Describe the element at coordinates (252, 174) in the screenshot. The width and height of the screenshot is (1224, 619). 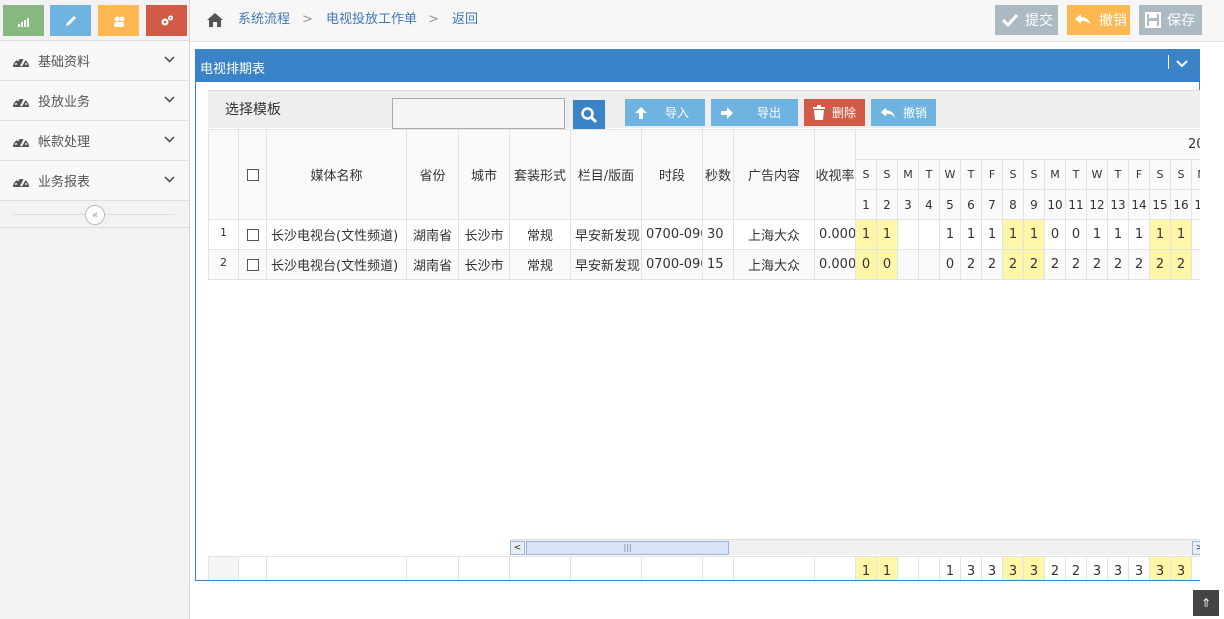
I see `select-all-checkbox` at that location.